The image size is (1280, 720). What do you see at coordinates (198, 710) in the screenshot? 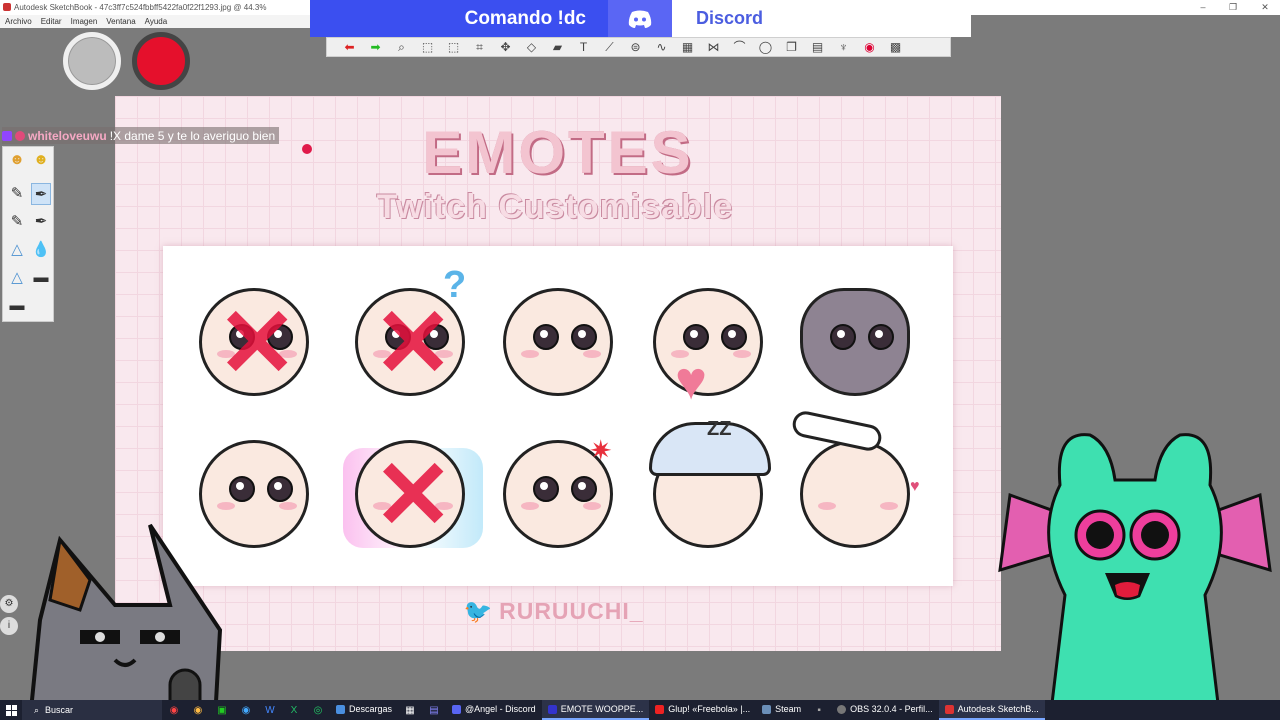
I see `chrome-alt-icon: ◉` at bounding box center [198, 710].